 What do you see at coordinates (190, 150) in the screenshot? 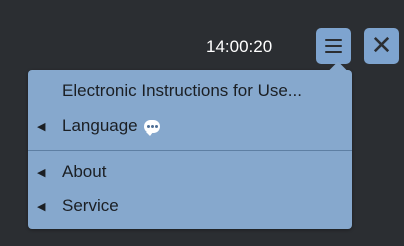
I see `menu-divider` at bounding box center [190, 150].